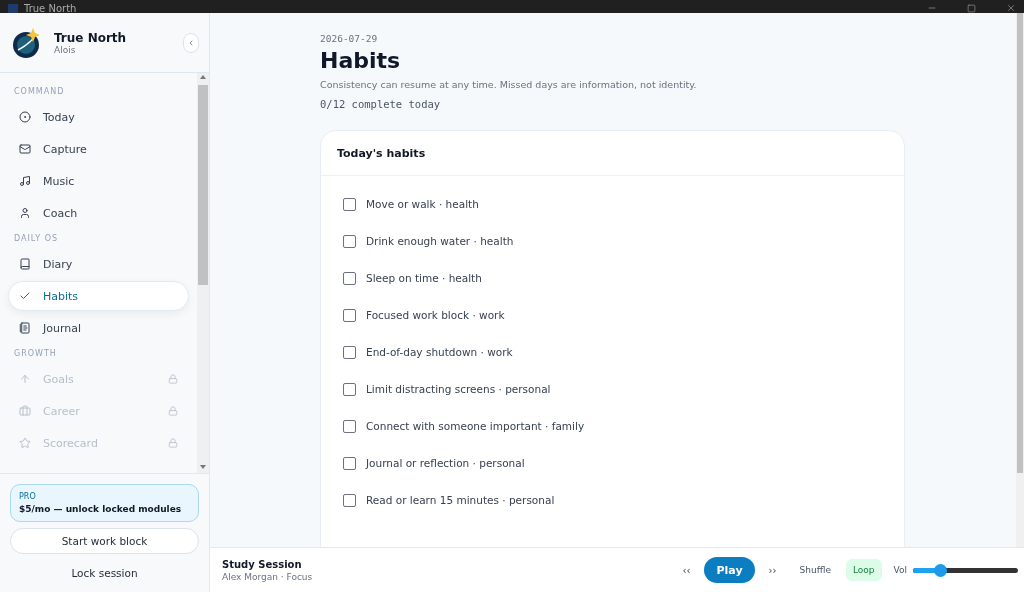 The height and width of the screenshot is (592, 1024). I want to click on check-icon, so click(25, 296).